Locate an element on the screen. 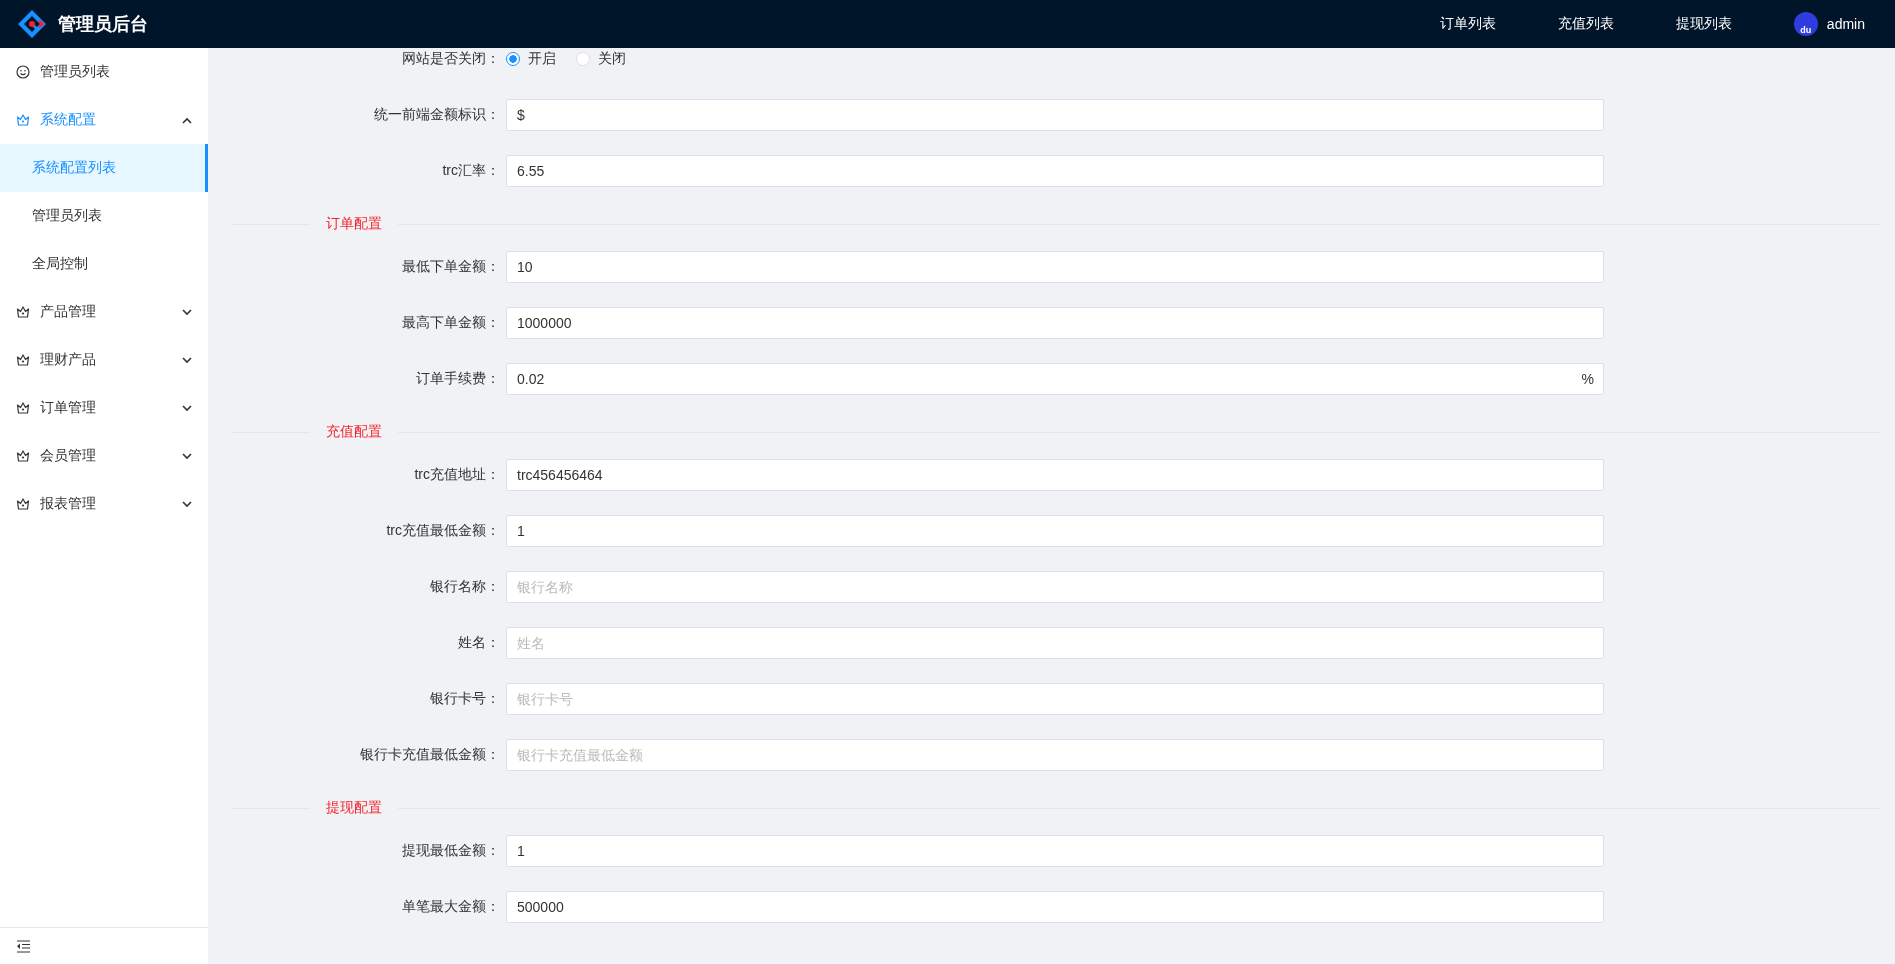 This screenshot has width=1895, height=964. input-field: 银行名称 is located at coordinates (1055, 587).